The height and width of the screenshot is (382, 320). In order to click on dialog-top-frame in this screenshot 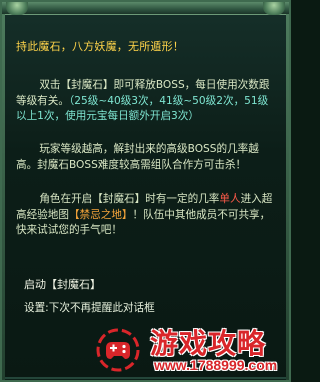, I will do `click(145, 8)`.